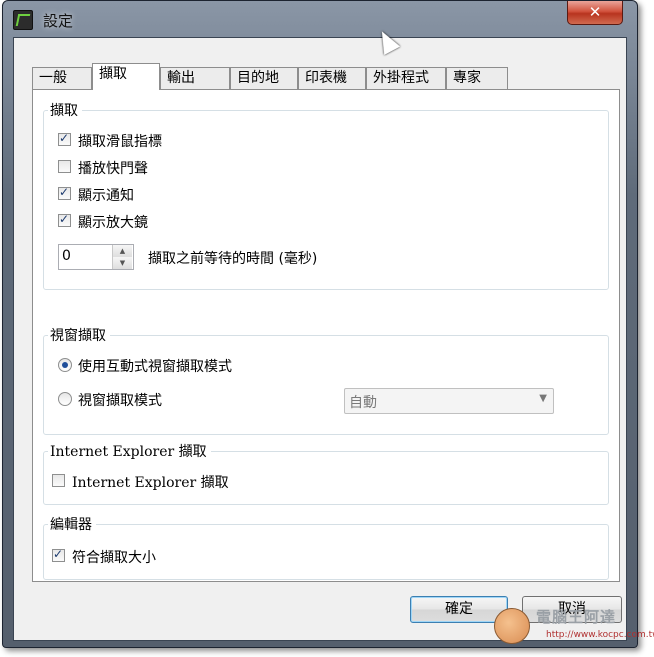 Image resolution: width=654 pixels, height=657 pixels. What do you see at coordinates (264, 78) in the screenshot?
I see `tab-destination: 目的地` at bounding box center [264, 78].